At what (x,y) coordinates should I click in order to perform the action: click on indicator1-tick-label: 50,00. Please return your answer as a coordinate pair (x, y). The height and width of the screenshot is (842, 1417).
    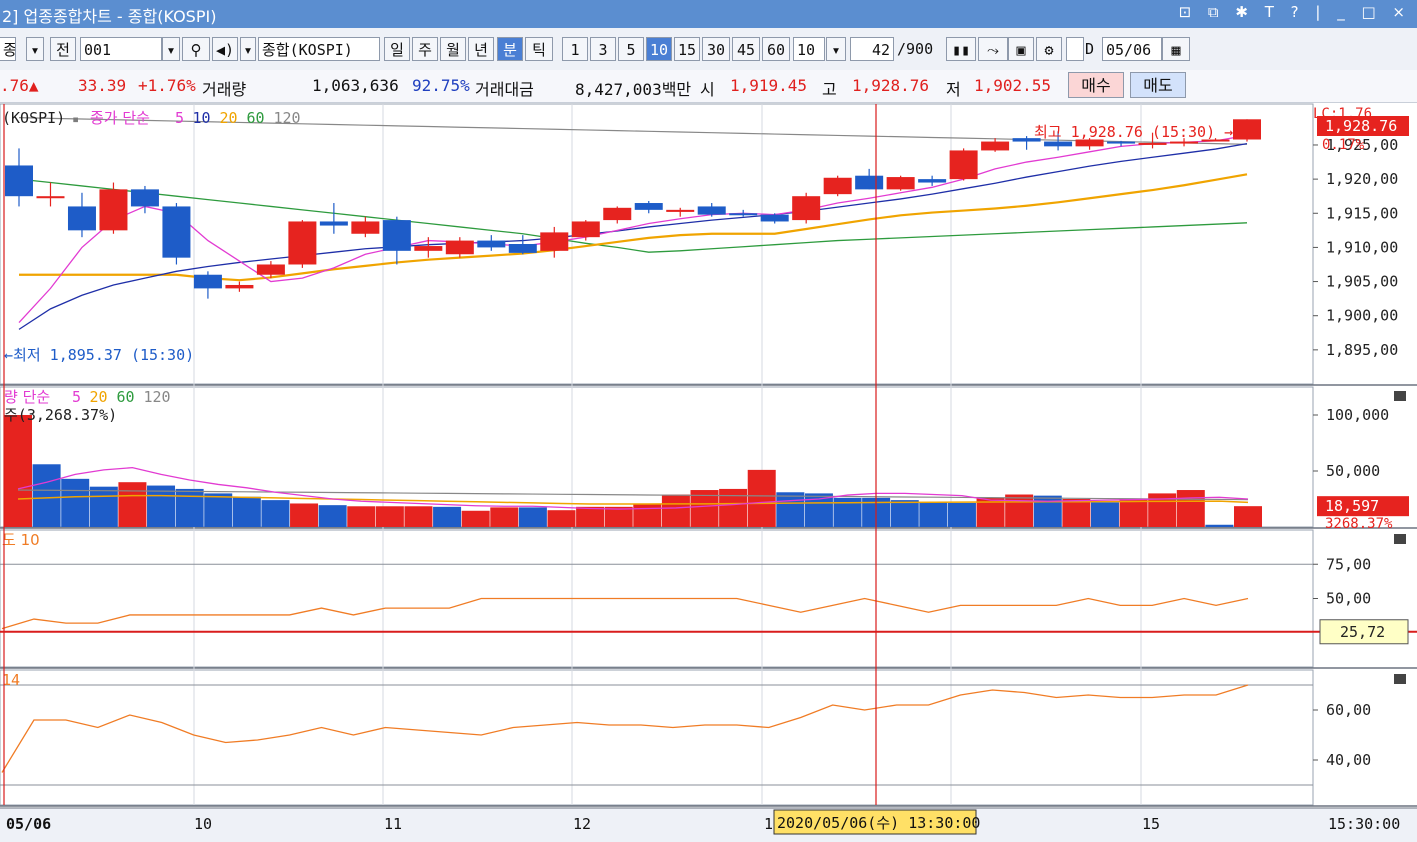
    Looking at the image, I should click on (1348, 599).